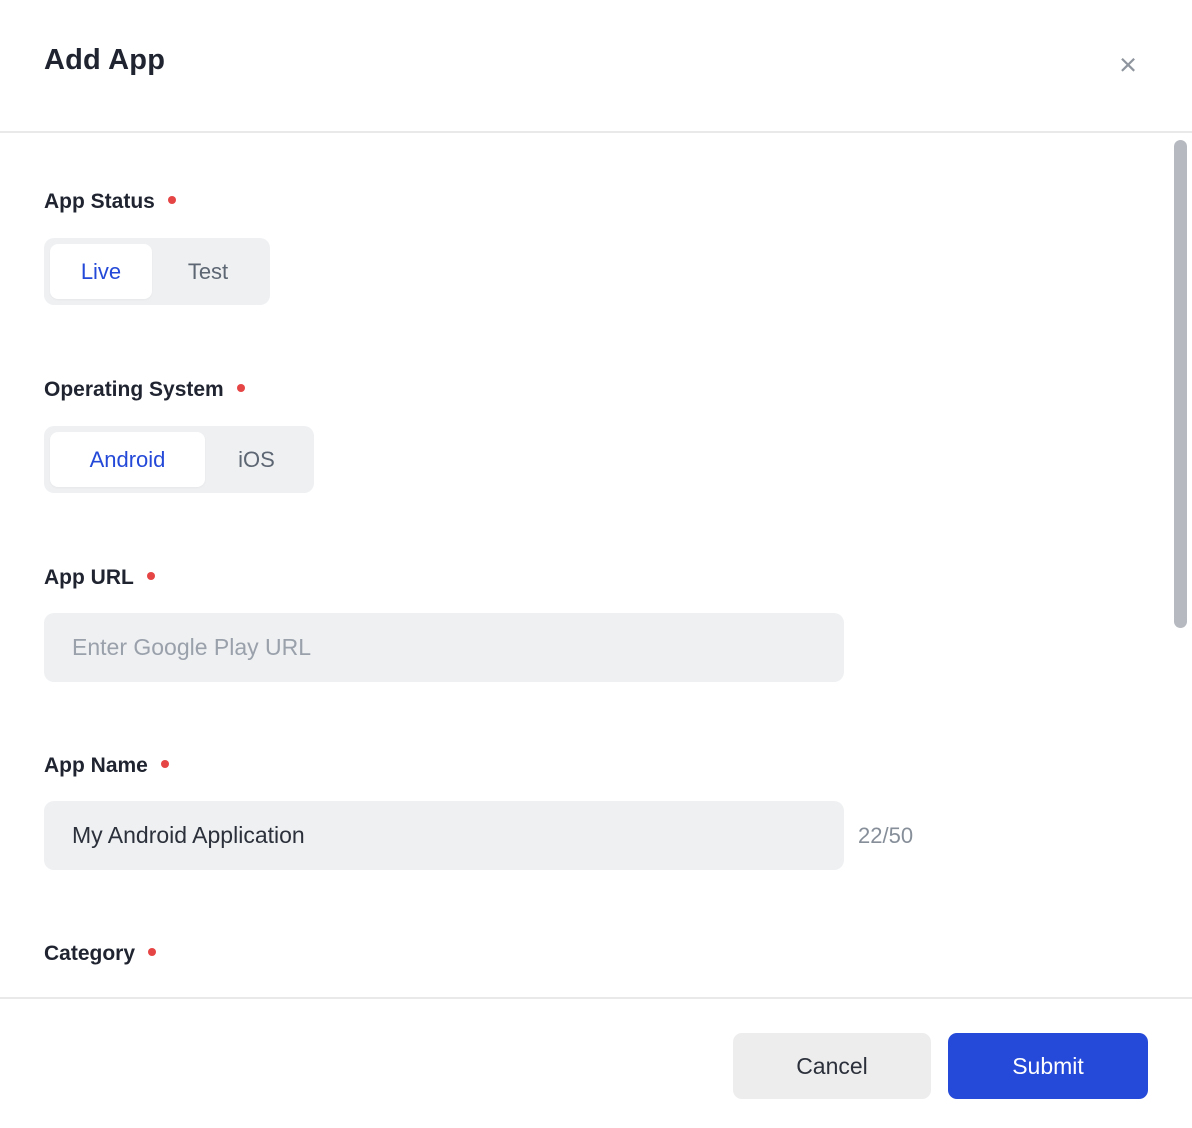  Describe the element at coordinates (596, 132) in the screenshot. I see `header-divider` at that location.